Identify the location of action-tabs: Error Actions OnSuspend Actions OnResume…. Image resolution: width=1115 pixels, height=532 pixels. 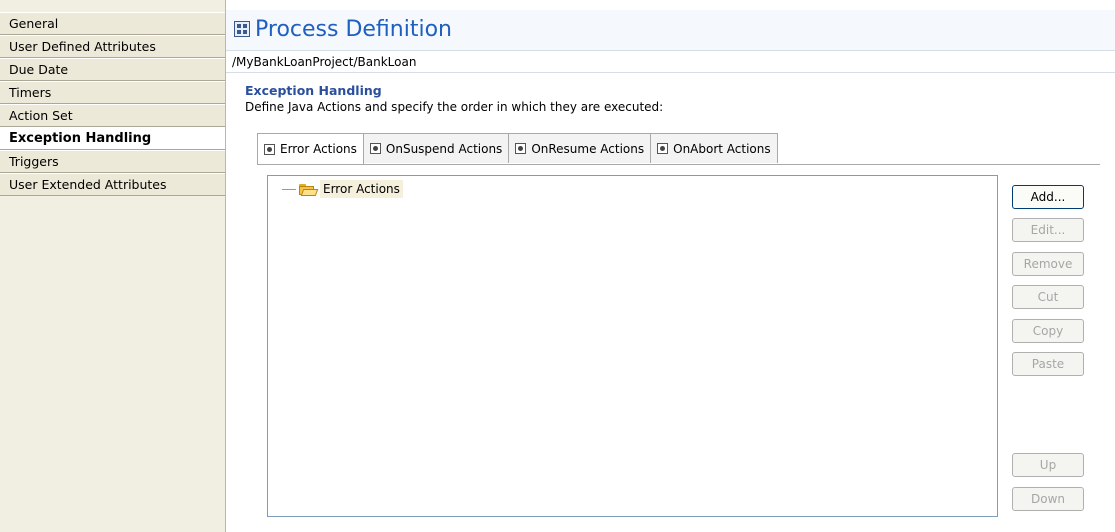
(517, 148).